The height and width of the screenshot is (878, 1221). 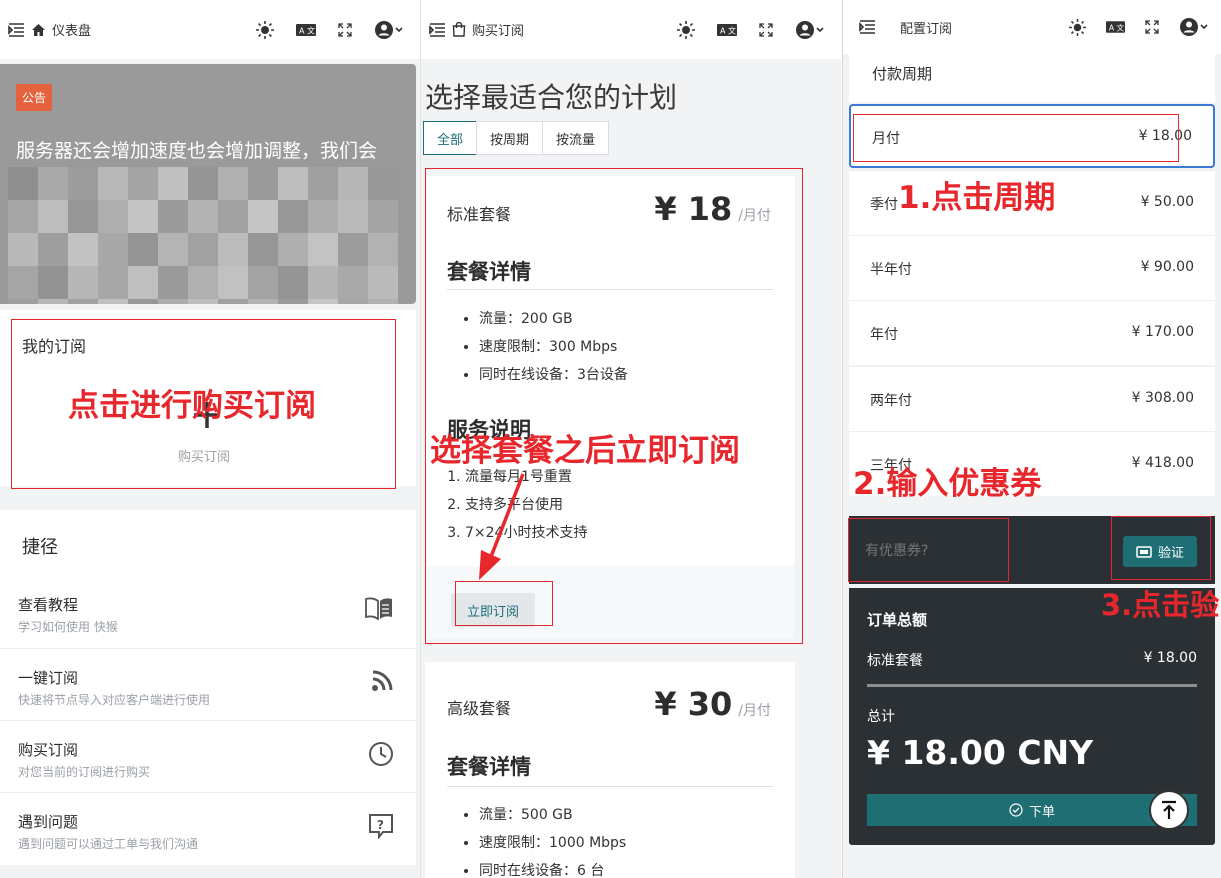 What do you see at coordinates (38, 30) in the screenshot?
I see `home-icon` at bounding box center [38, 30].